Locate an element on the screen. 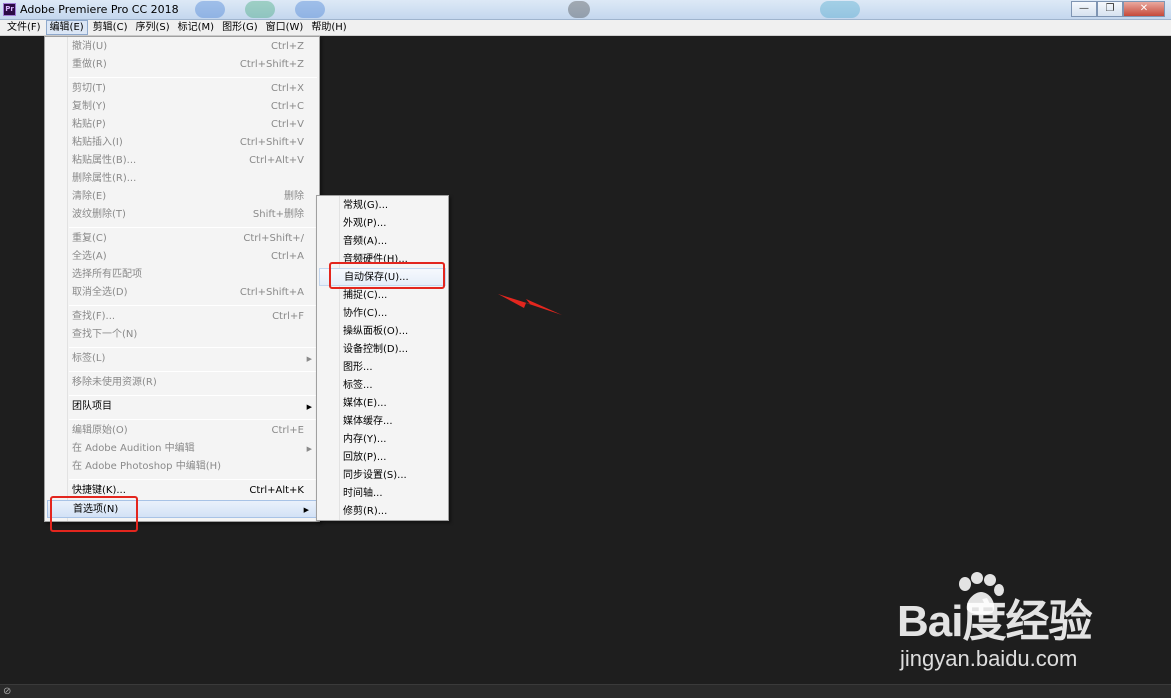 Image resolution: width=1171 pixels, height=698 pixels. menu-sequence: 序列(S) is located at coordinates (152, 27).